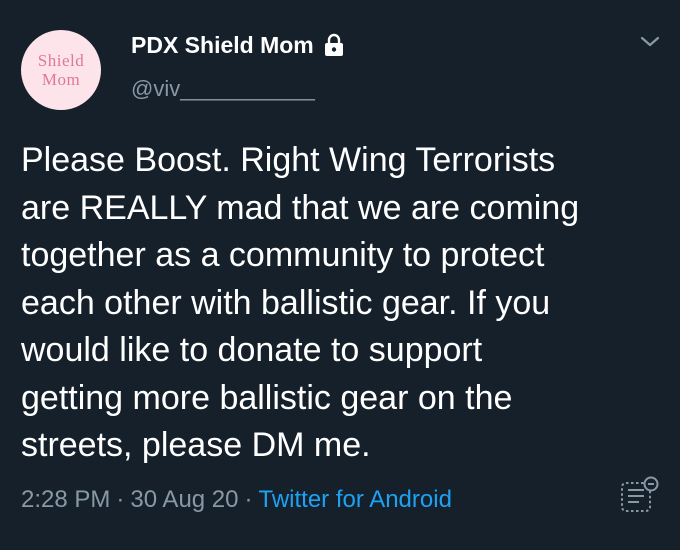 The width and height of the screenshot is (680, 550). I want to click on tweet-text-line: getting more ballistic gear on the, so click(267, 397).